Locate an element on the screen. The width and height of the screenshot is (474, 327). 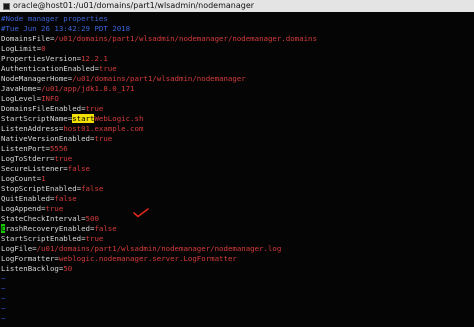
comment-text: #Tue Jun 26 13:42:29 PDT 2018 is located at coordinates (66, 28).